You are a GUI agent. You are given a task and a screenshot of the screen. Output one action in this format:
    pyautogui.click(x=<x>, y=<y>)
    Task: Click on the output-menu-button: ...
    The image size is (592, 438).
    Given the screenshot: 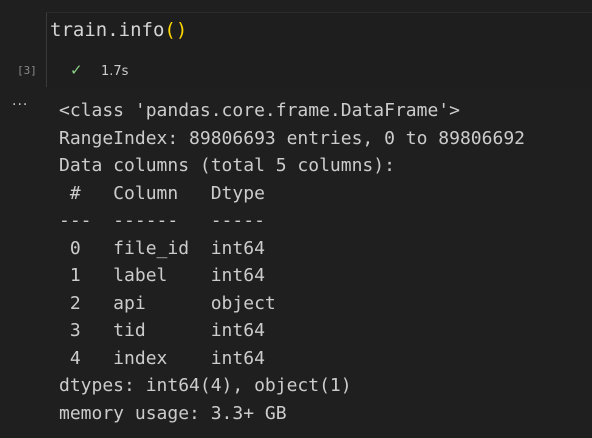 What is the action you would take?
    pyautogui.click(x=20, y=101)
    